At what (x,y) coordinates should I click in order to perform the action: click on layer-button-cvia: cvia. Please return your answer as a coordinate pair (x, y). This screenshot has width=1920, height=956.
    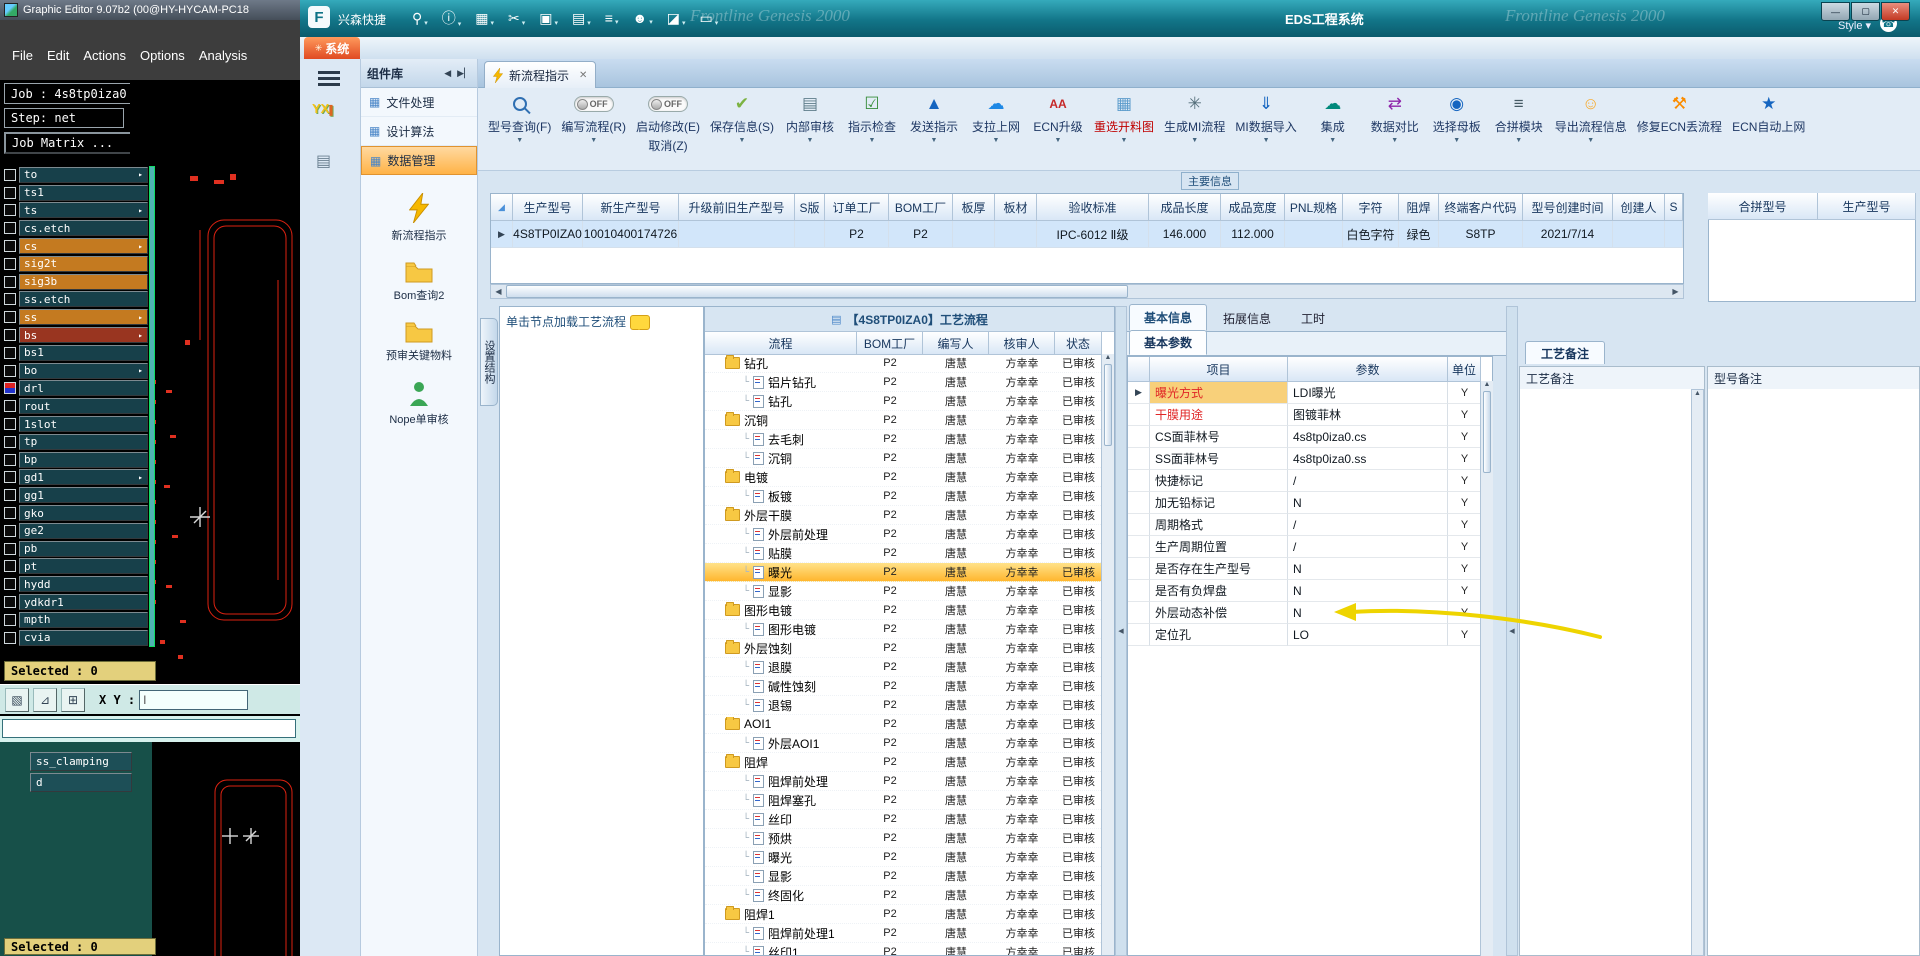
    Looking at the image, I should click on (83, 637).